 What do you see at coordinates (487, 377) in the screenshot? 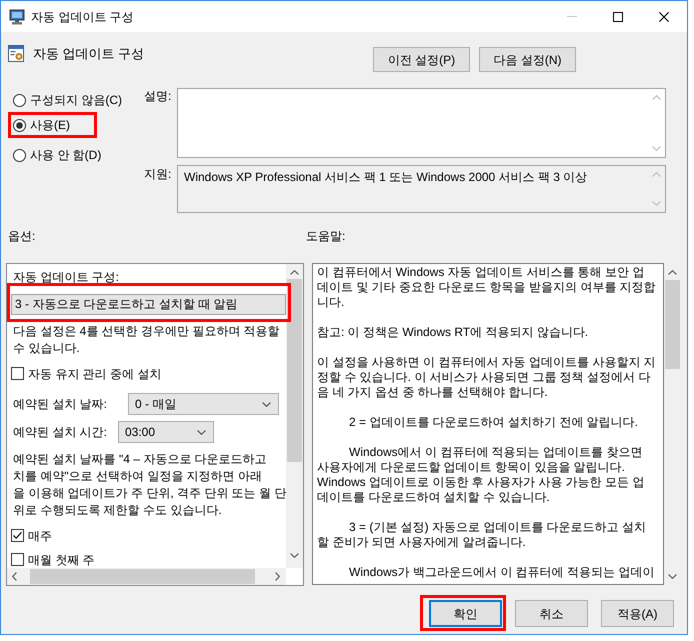
I see `help-paragraph: 이 설정을 사용하면 이 컴퓨터에서 자동 업데이트를 사용할지 지 정할 수 있습니다. 이 서비스가 사용되면 그룹 정책 설정에서 다 음 네 가지 옵션 중 하나를 선택해야 합니다.` at bounding box center [487, 377].